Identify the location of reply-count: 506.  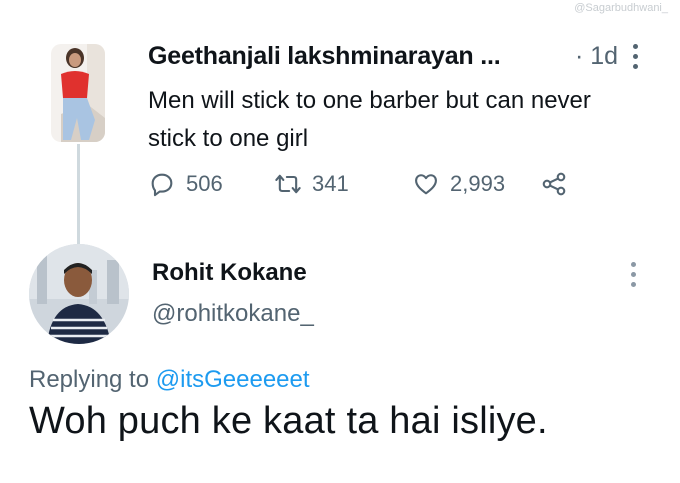
(204, 183).